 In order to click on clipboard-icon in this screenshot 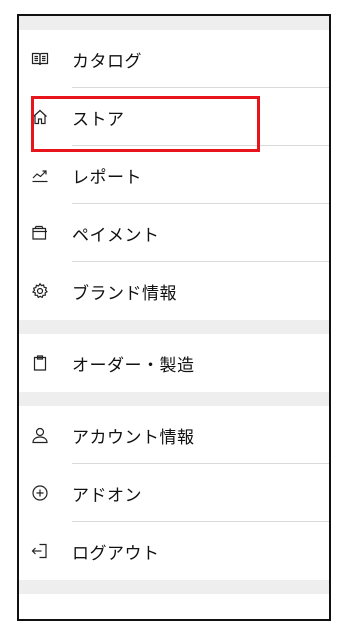, I will do `click(40, 363)`.